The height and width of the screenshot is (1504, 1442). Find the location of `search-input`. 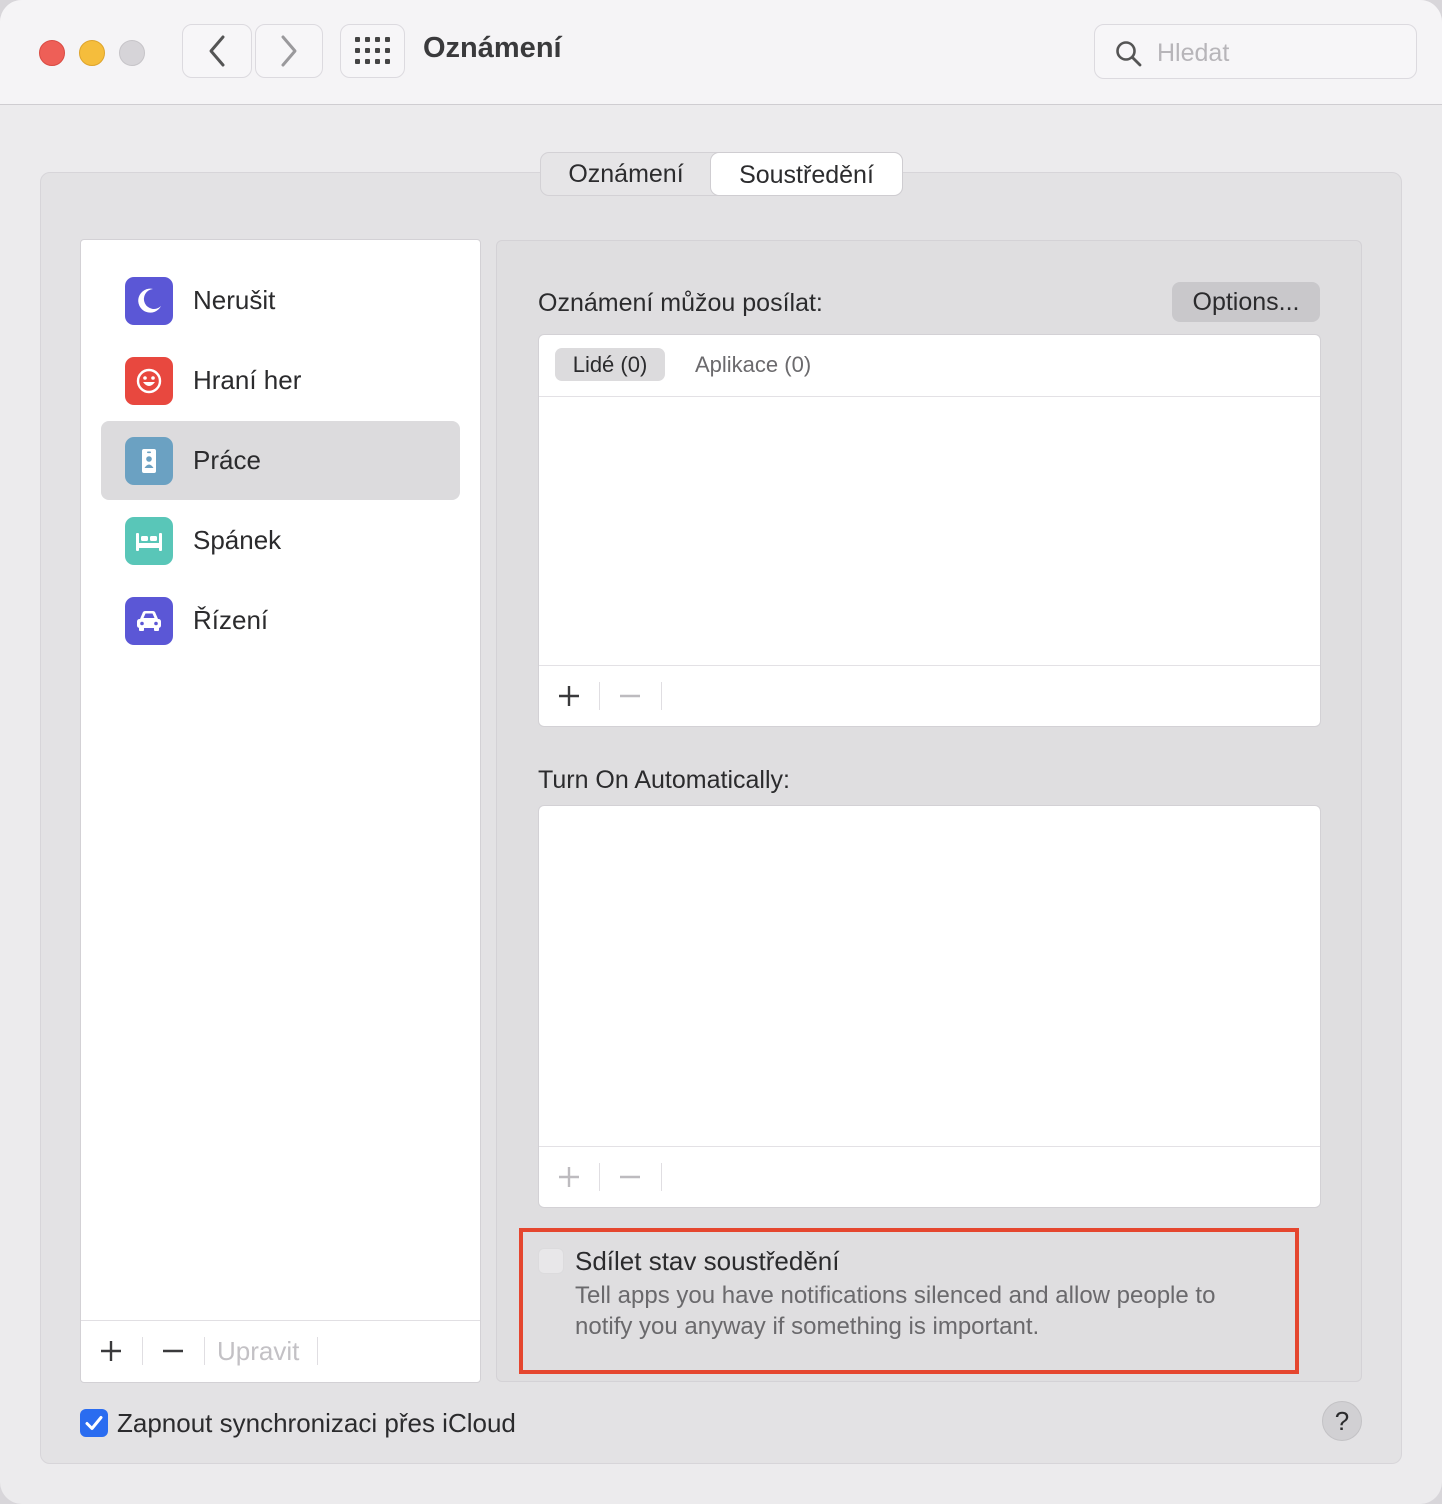

search-input is located at coordinates (1277, 53).